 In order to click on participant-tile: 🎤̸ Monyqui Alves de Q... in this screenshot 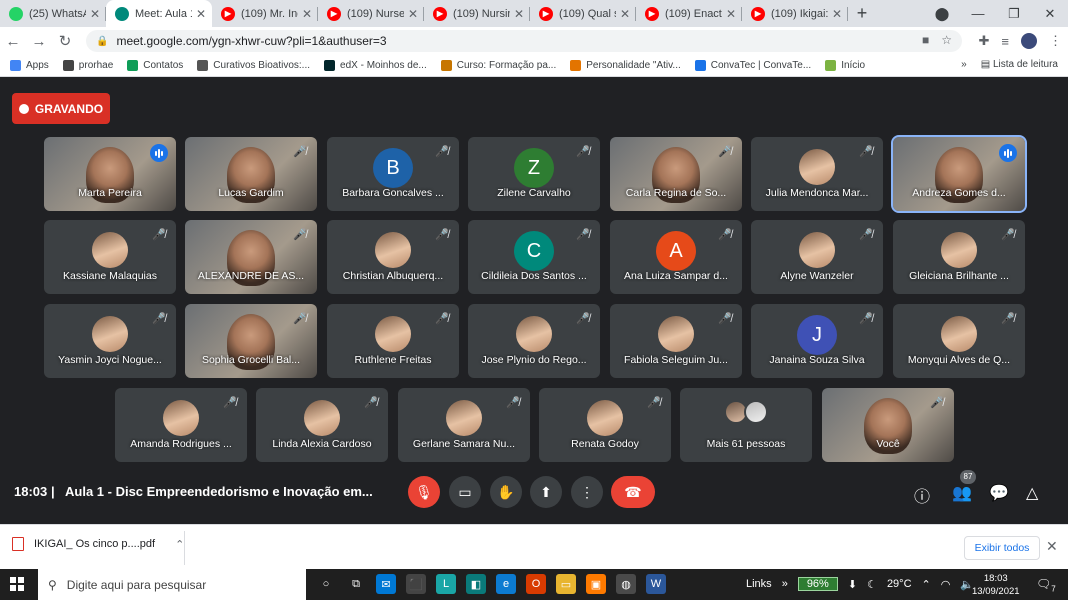, I will do `click(959, 341)`.